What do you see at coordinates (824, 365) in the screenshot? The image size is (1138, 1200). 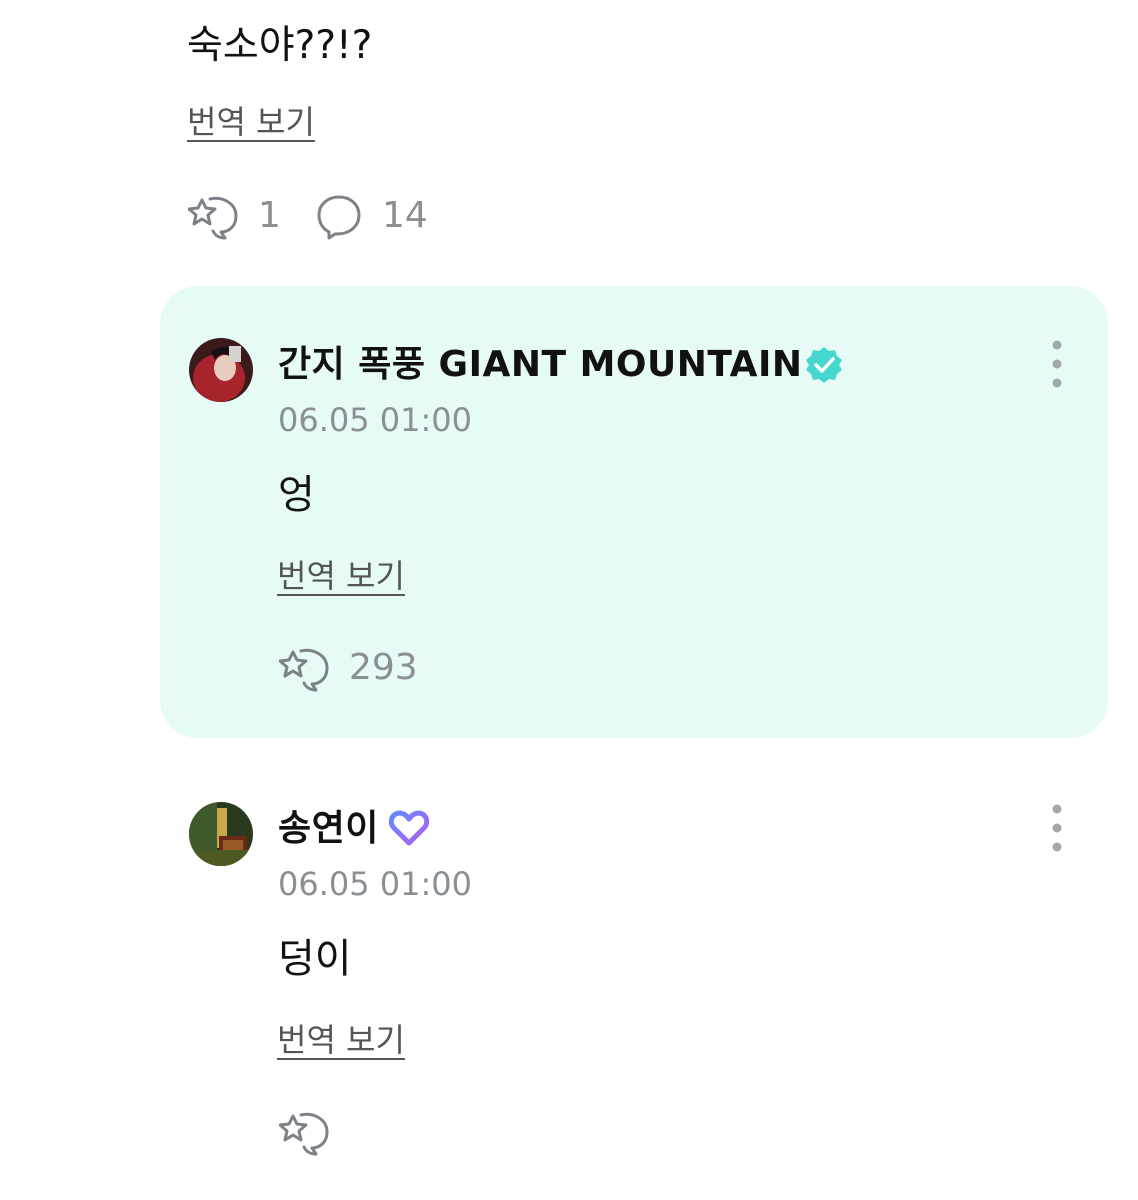 I see `verified-badge-icon` at bounding box center [824, 365].